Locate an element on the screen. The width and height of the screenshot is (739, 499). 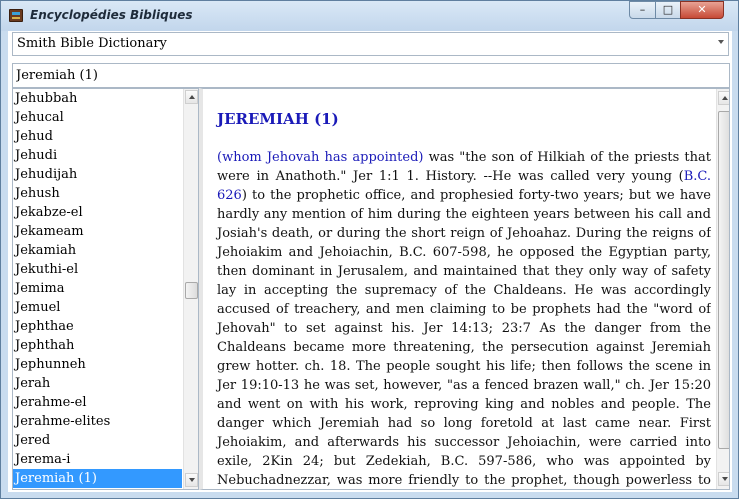
maximize-button: □ is located at coordinates (668, 10).